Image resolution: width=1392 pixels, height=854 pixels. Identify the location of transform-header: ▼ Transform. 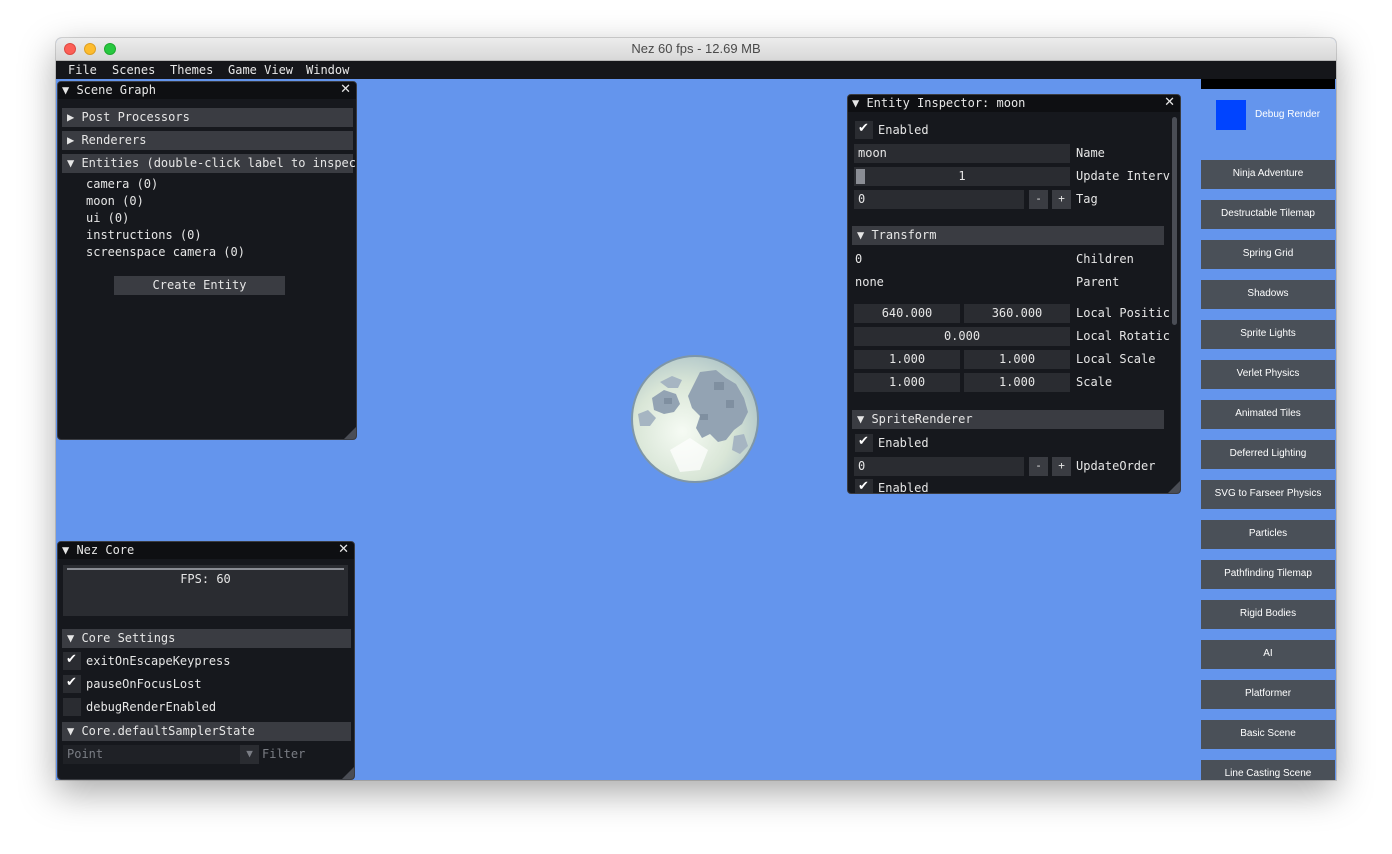
(1008, 235).